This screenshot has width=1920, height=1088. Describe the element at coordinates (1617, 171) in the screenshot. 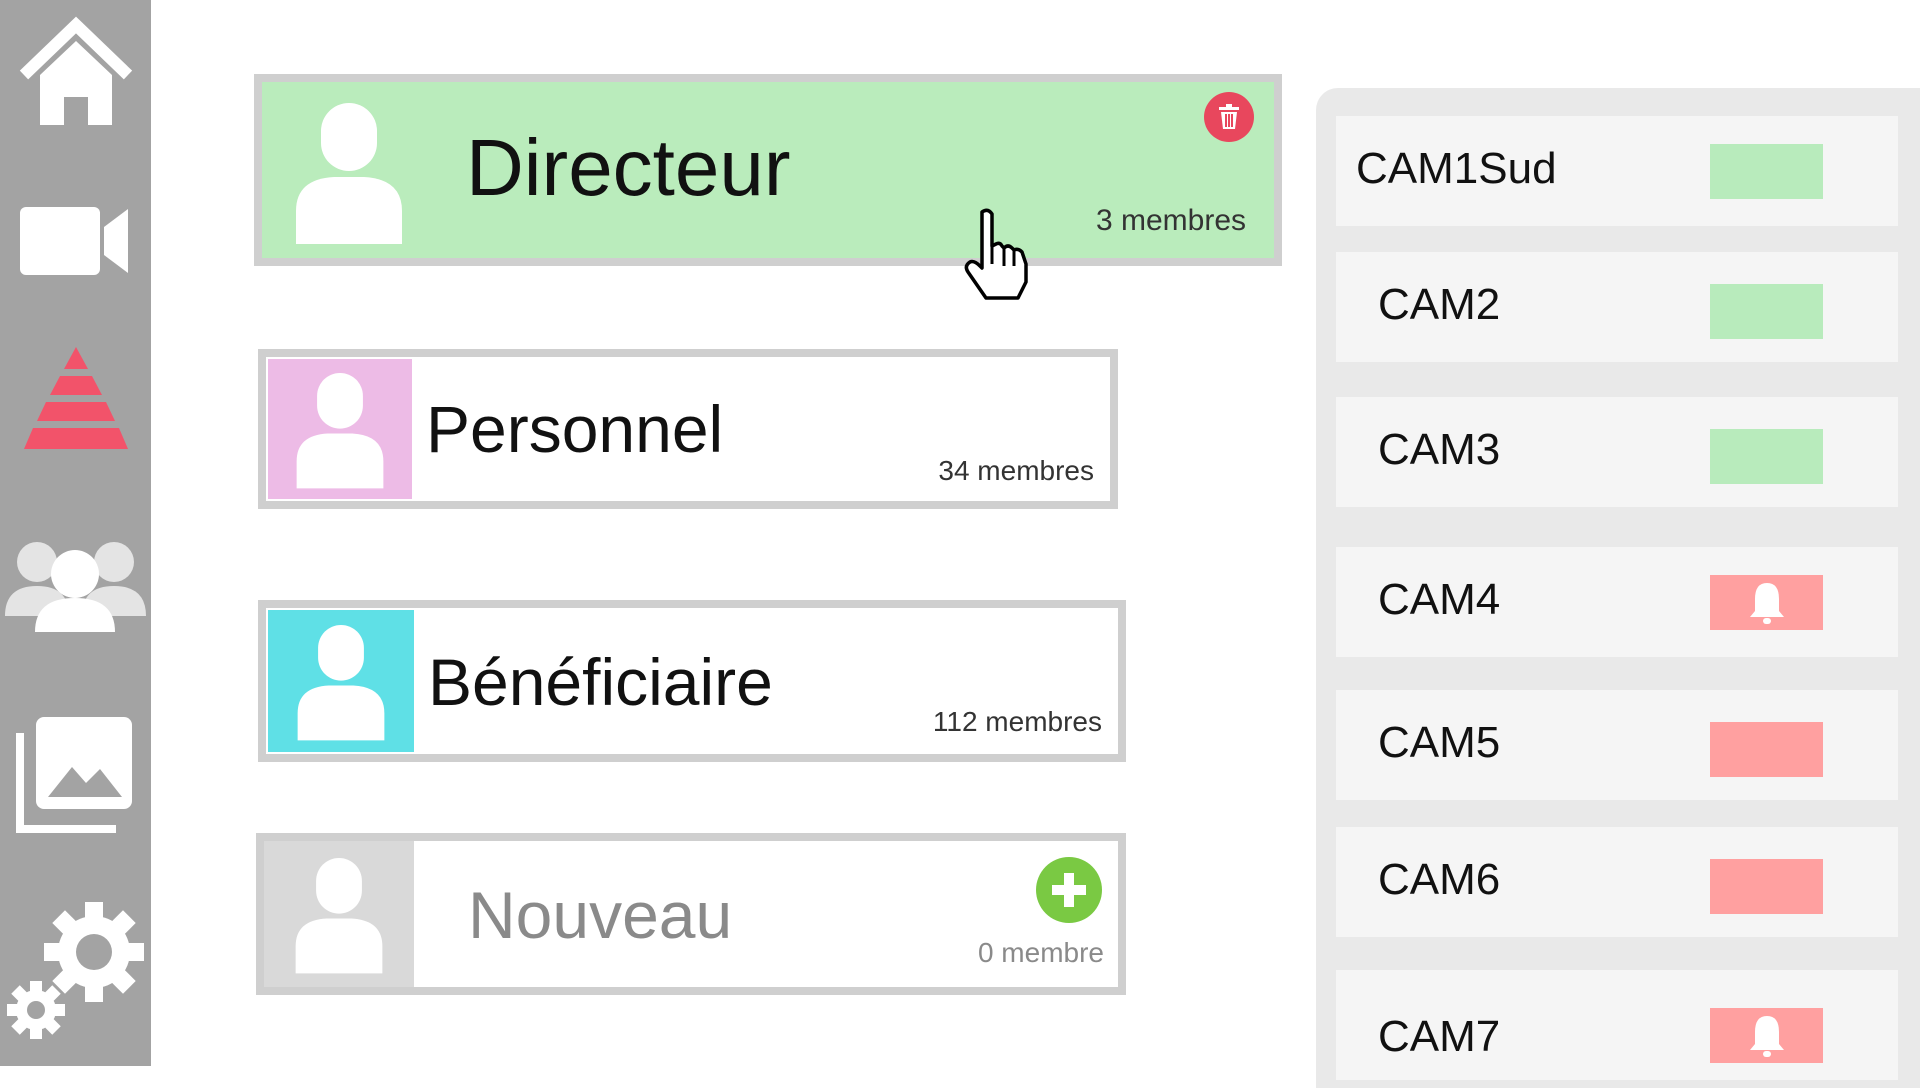

I see `camera-row-cam1sud: CAM1Sud` at that location.